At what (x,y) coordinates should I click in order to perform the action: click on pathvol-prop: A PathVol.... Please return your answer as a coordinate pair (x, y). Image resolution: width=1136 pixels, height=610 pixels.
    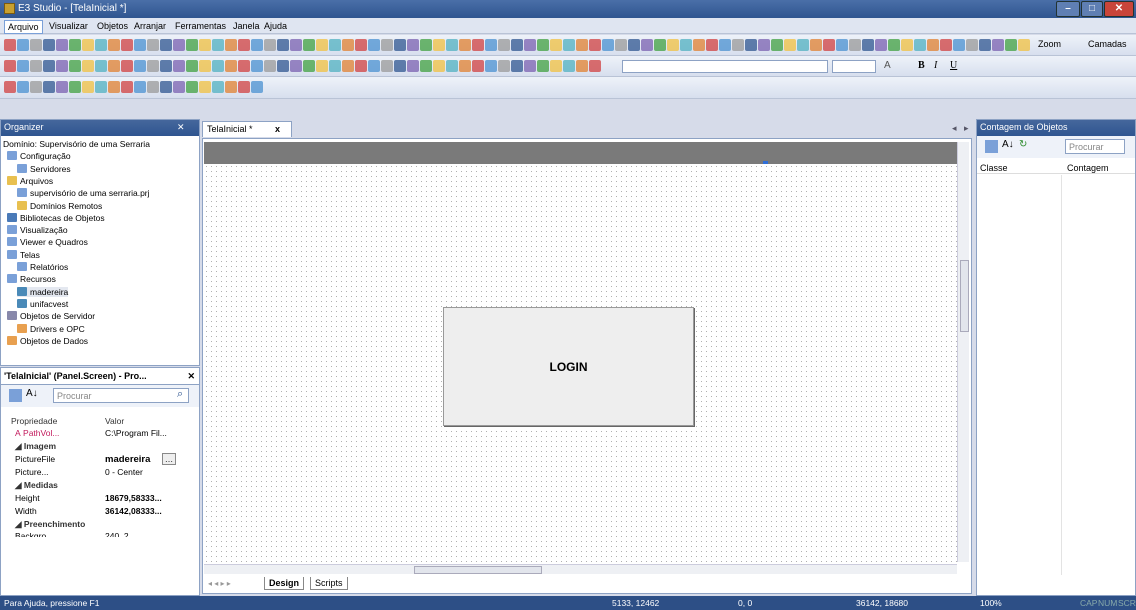
    Looking at the image, I should click on (37, 433).